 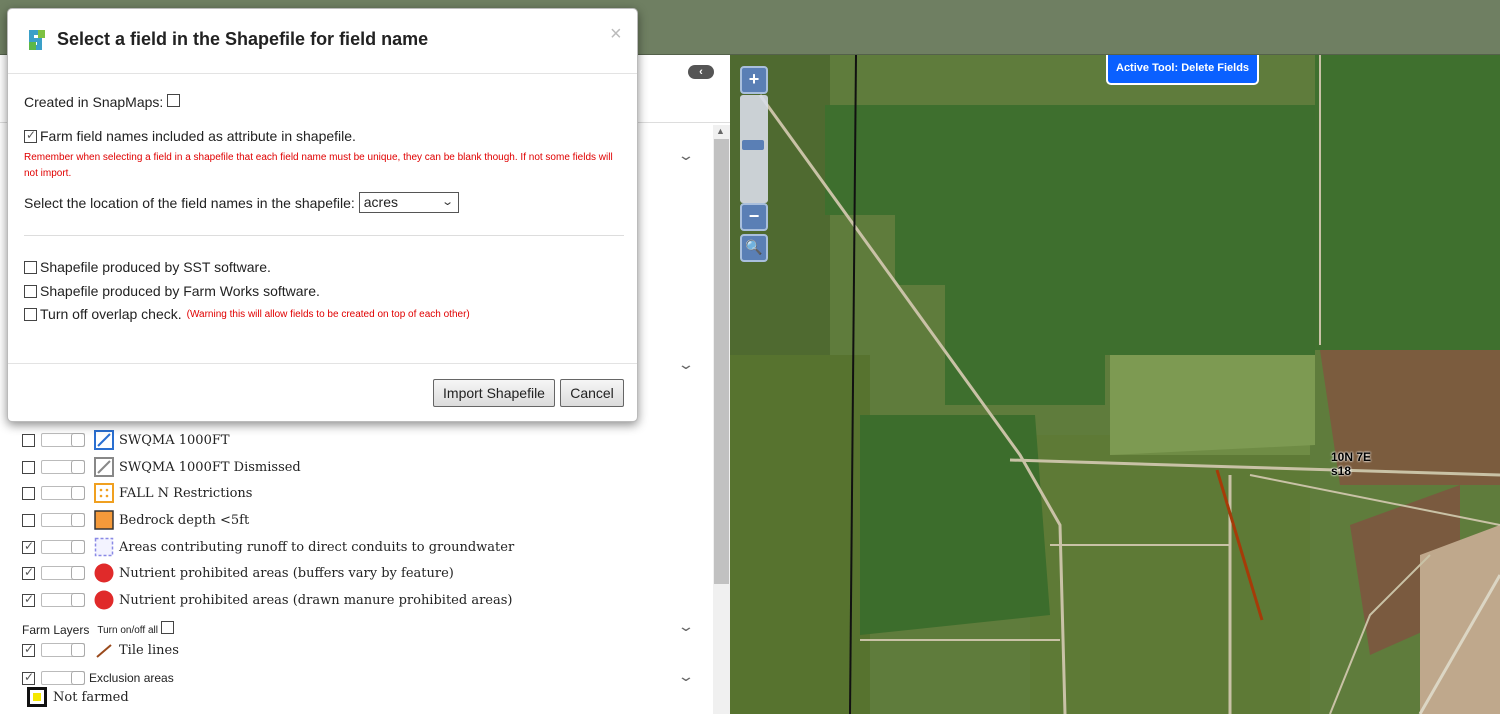 I want to click on not-farmed-icon, so click(x=37, y=697).